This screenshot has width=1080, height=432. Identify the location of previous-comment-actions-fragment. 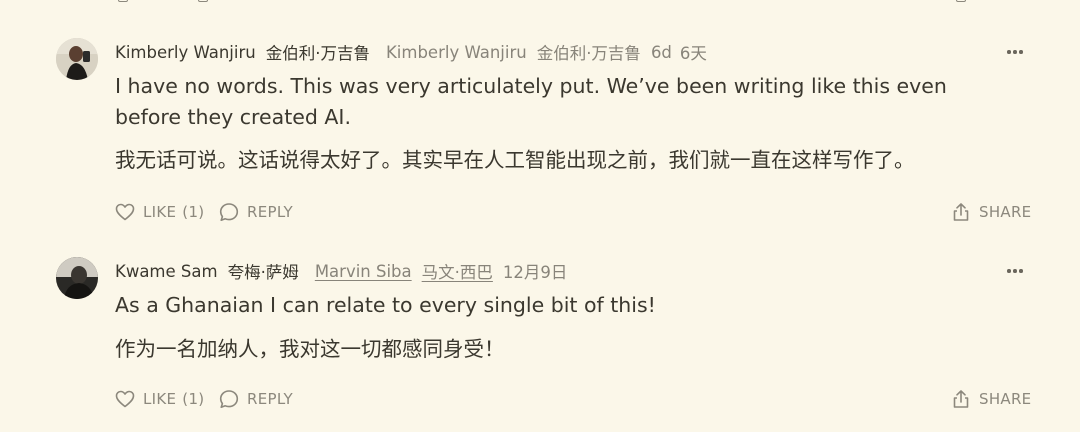
(540, 2).